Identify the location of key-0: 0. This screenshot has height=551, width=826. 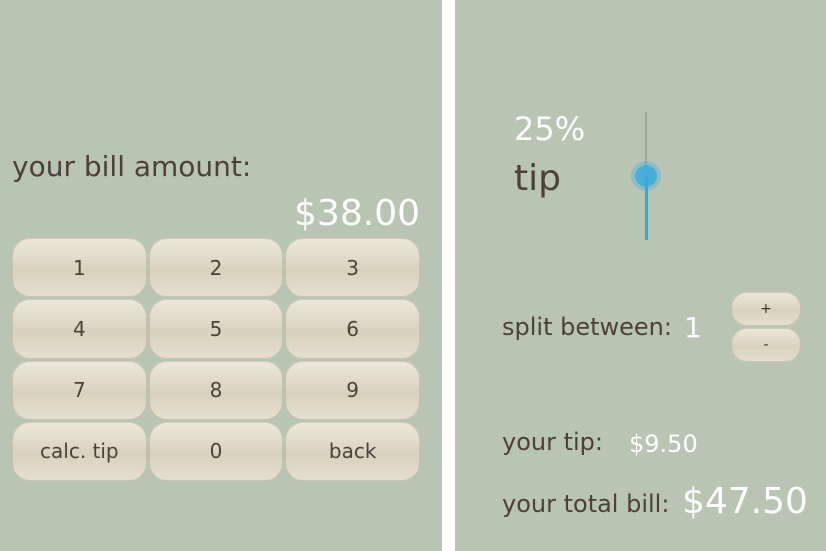
(216, 451).